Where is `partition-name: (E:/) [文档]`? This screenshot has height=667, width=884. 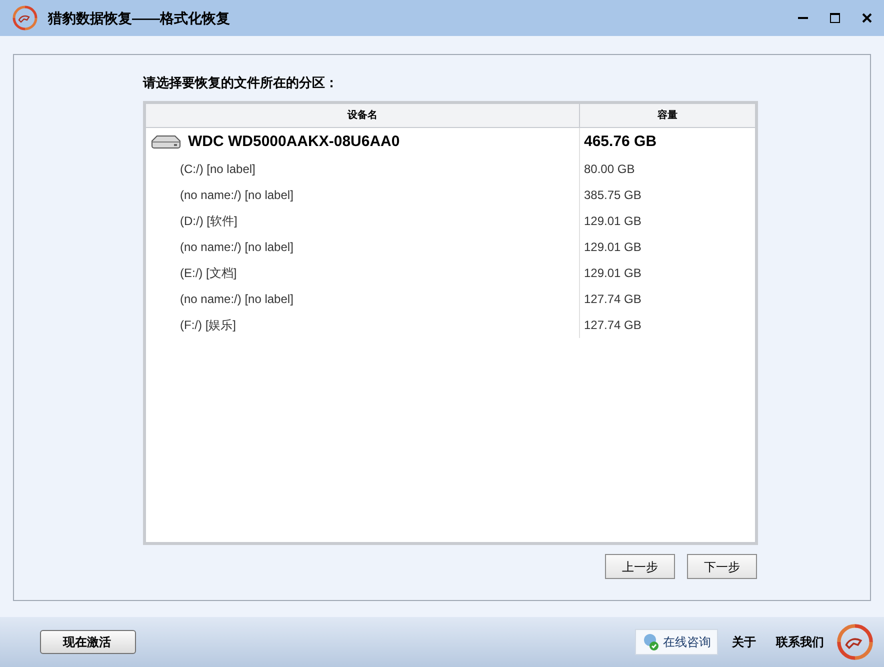 partition-name: (E:/) [文档] is located at coordinates (208, 273).